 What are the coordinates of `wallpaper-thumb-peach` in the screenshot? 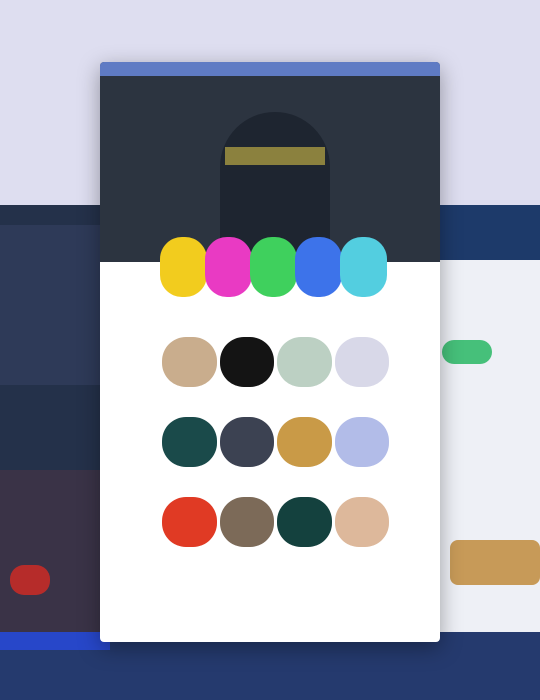 It's located at (361, 522).